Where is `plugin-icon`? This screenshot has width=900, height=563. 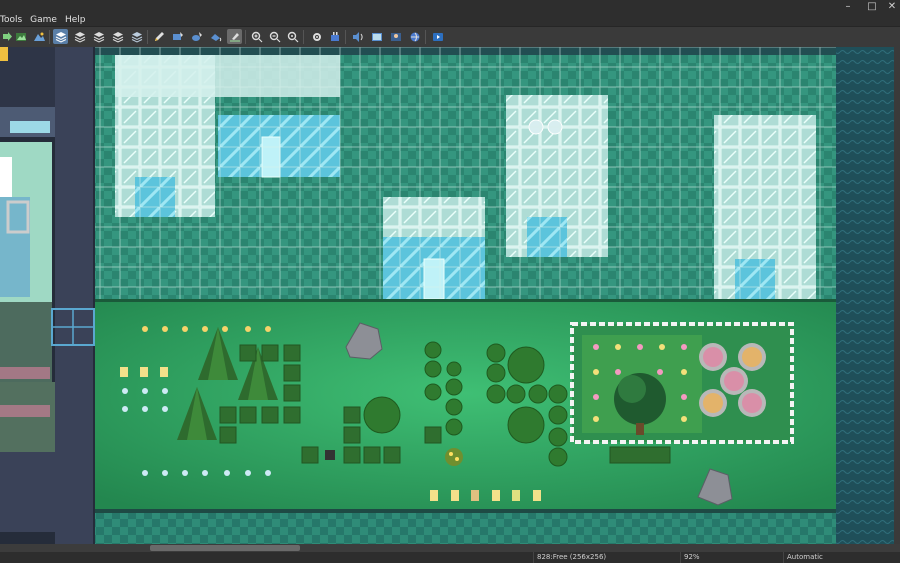 plugin-icon is located at coordinates (334, 36).